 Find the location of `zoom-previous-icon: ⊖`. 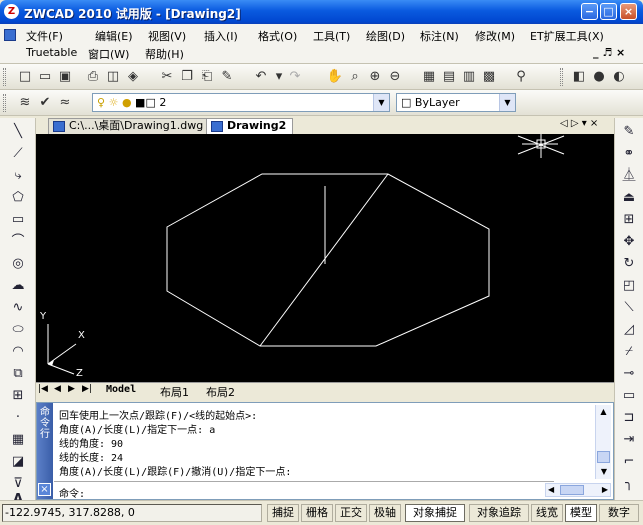

zoom-previous-icon: ⊖ is located at coordinates (395, 77).